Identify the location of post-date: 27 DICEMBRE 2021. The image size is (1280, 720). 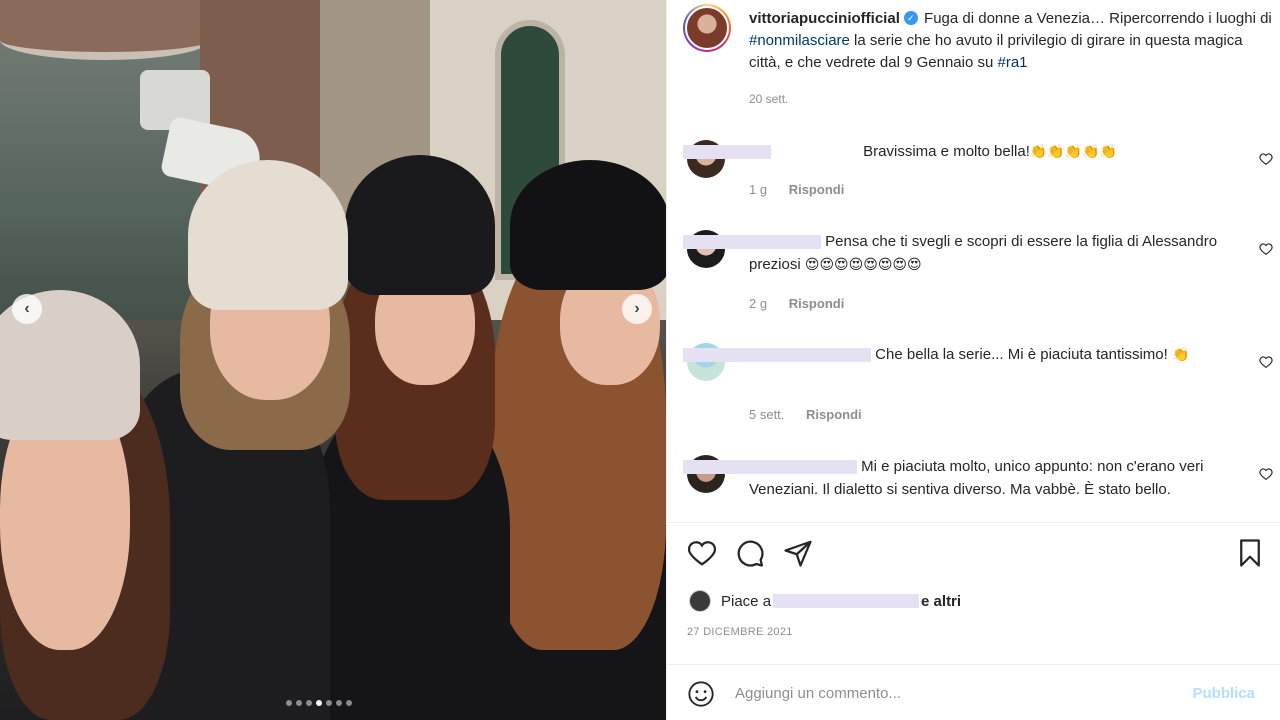
(740, 632).